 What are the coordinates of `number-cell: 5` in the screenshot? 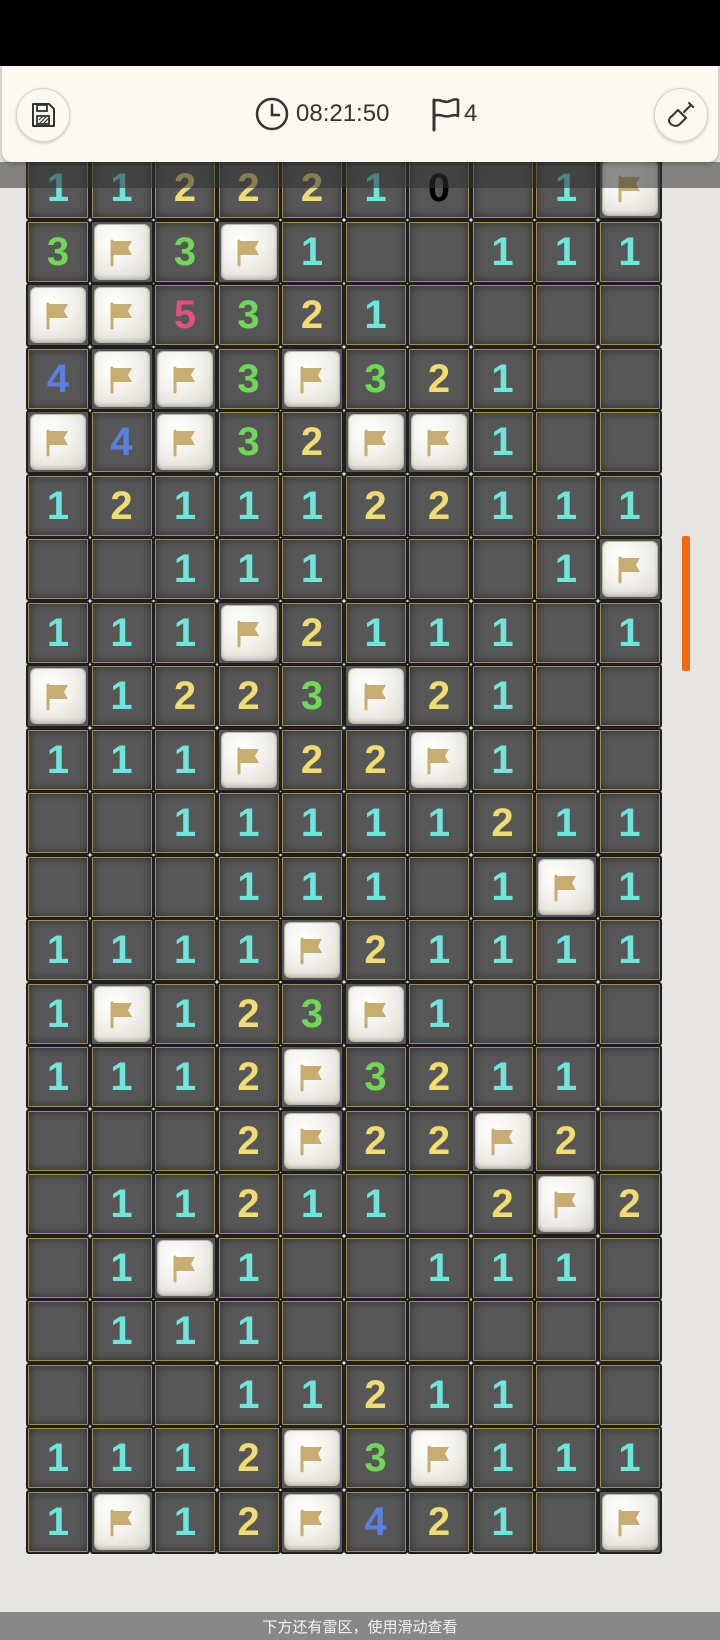 It's located at (185, 315).